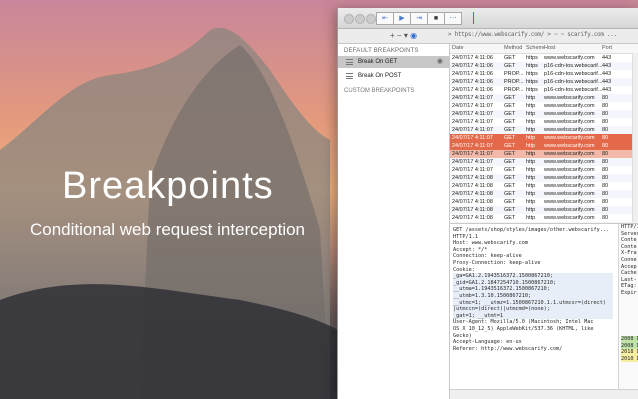 This screenshot has width=638, height=399. Describe the element at coordinates (453, 18) in the screenshot. I see `options-icon: ⋯` at that location.